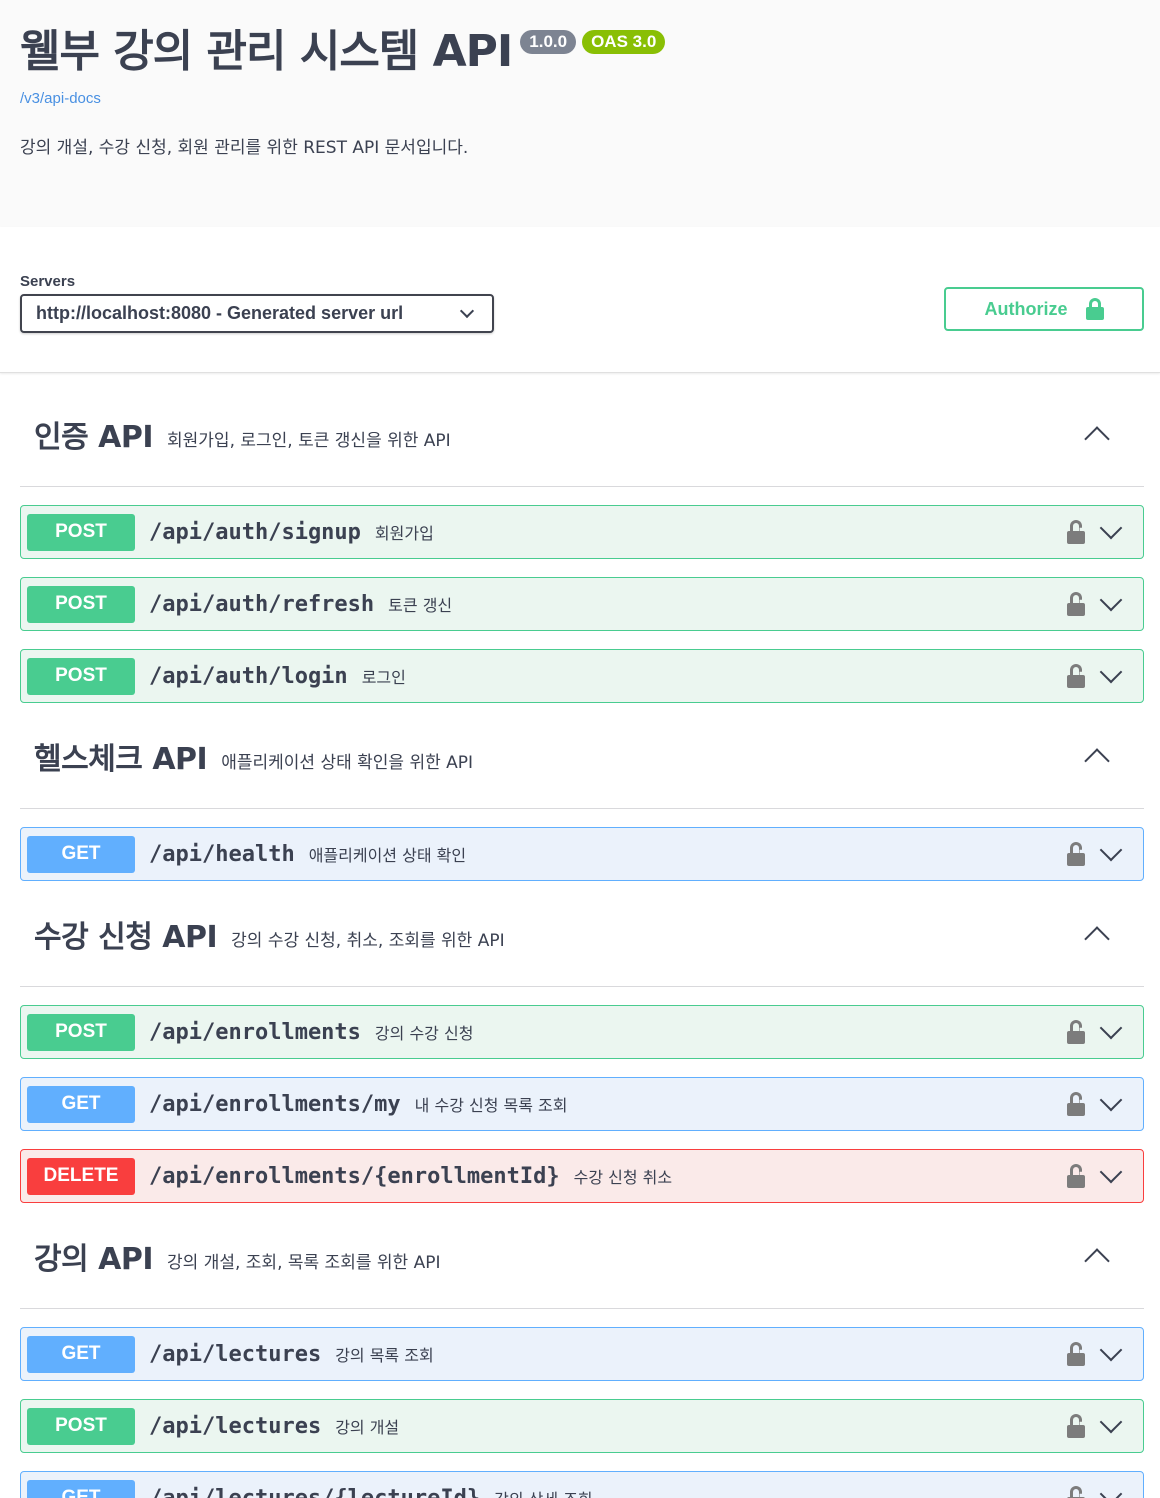 This screenshot has width=1160, height=1498. I want to click on operation-summary: 로그인, so click(383, 677).